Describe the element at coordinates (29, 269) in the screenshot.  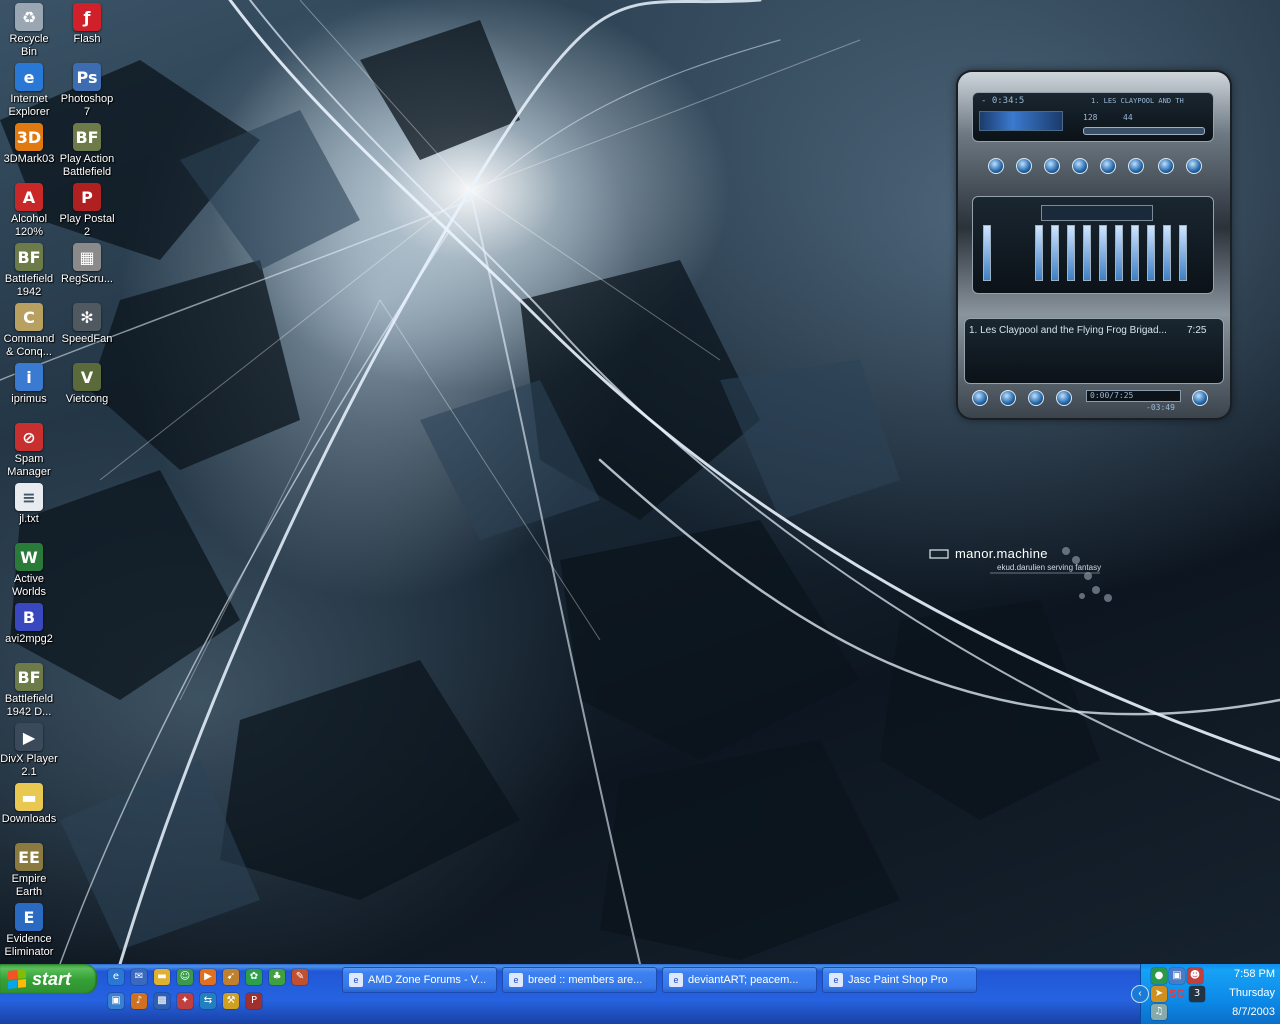
I see `desktop-icon: BF Battlefield 1942` at that location.